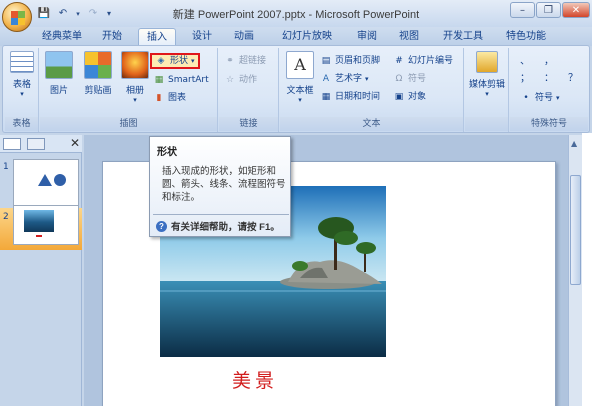 Image resolution: width=592 pixels, height=406 pixels. What do you see at coordinates (12, 144) in the screenshot?
I see `slides-tab-icon` at bounding box center [12, 144].